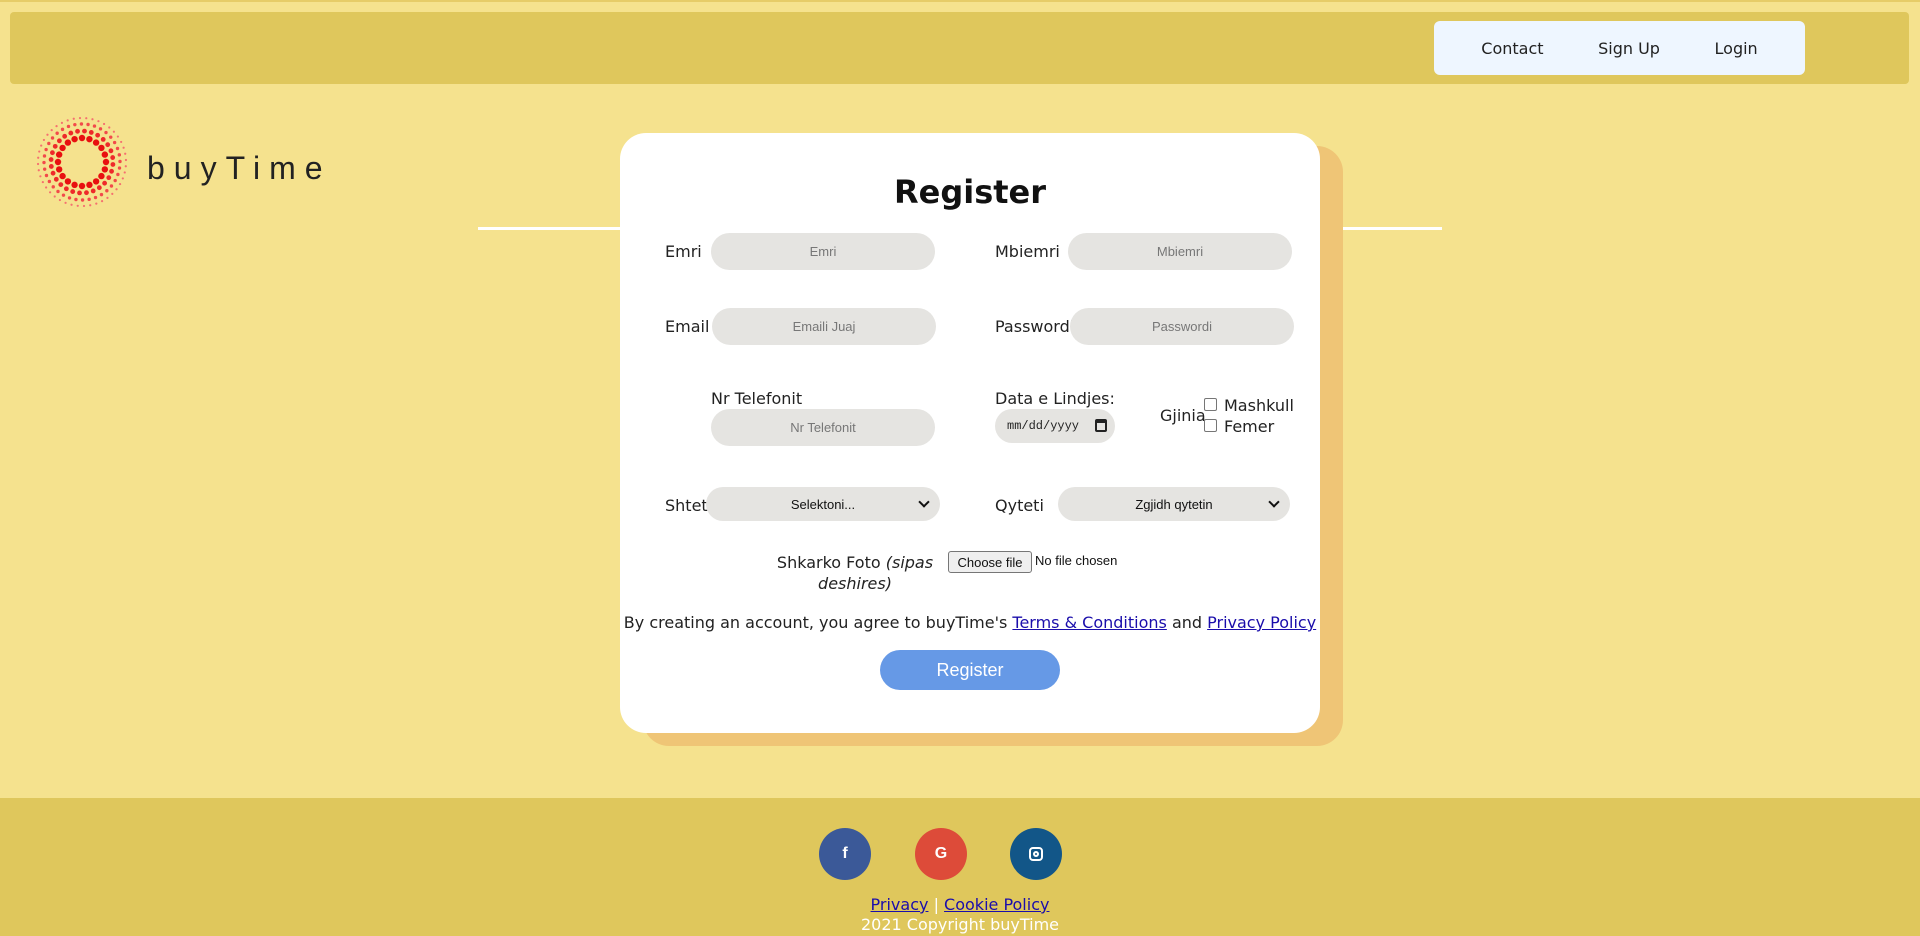 This screenshot has height=936, width=1920. Describe the element at coordinates (823, 251) in the screenshot. I see `emri-input` at that location.